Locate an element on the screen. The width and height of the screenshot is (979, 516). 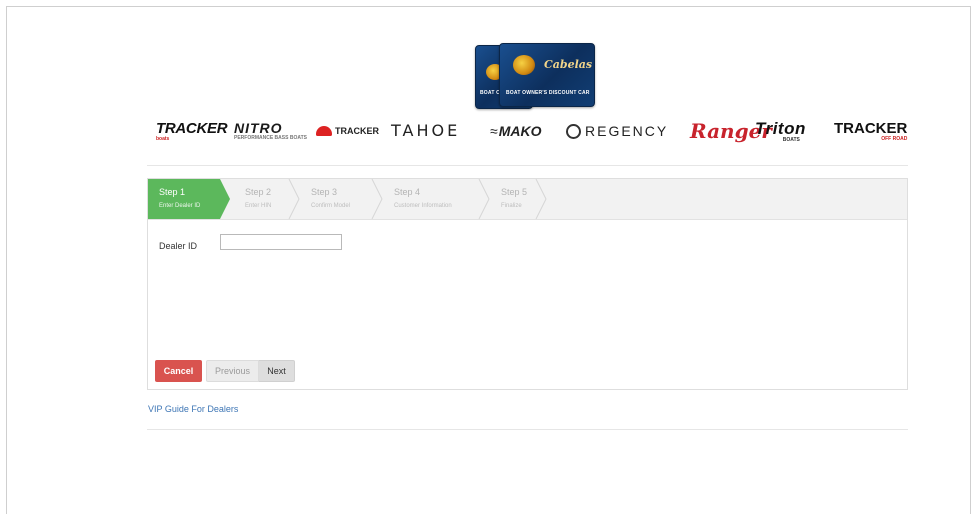
nitro-logo: NITRO PERFORMANCE BASS BOATS is located at coordinates (270, 130).